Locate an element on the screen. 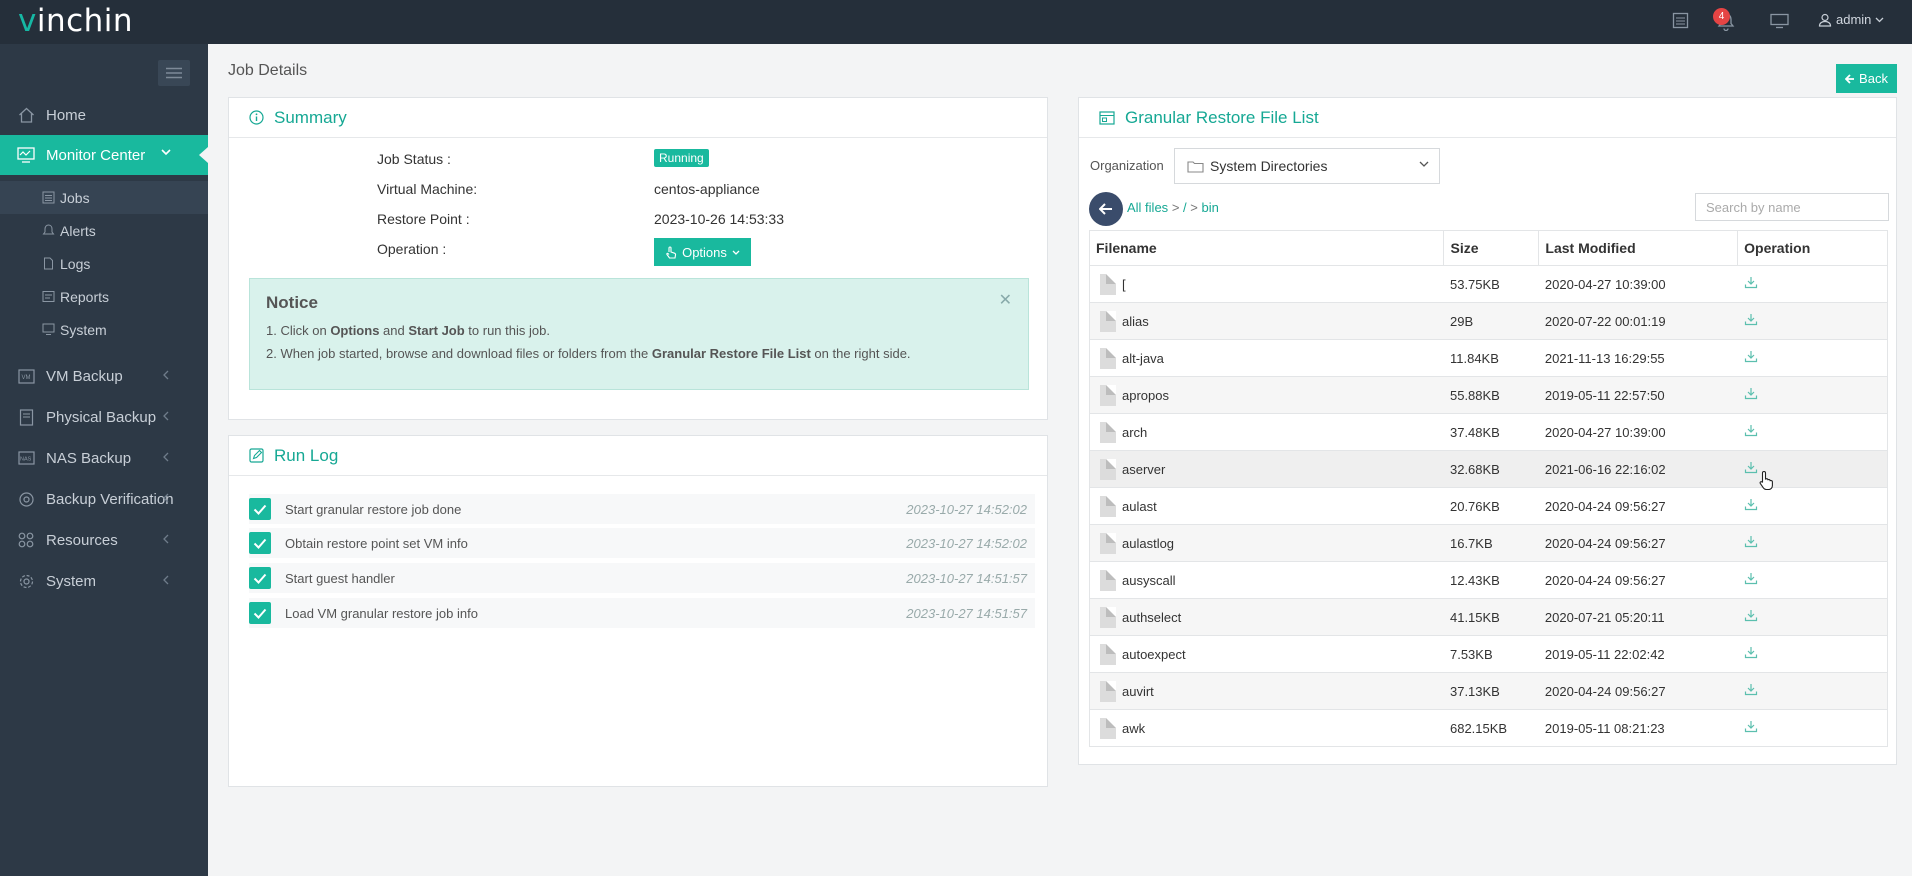  cell-size: 29B is located at coordinates (1491, 321).